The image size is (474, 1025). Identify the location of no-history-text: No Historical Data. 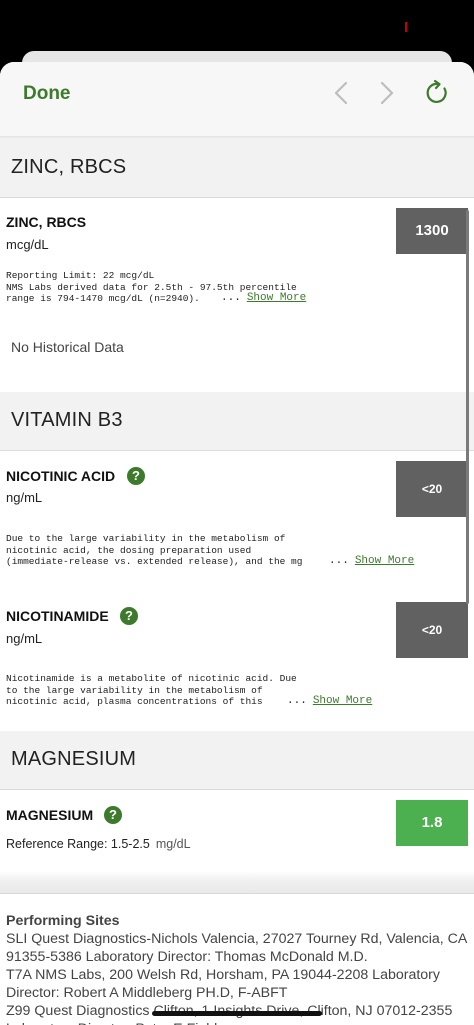
(67, 347).